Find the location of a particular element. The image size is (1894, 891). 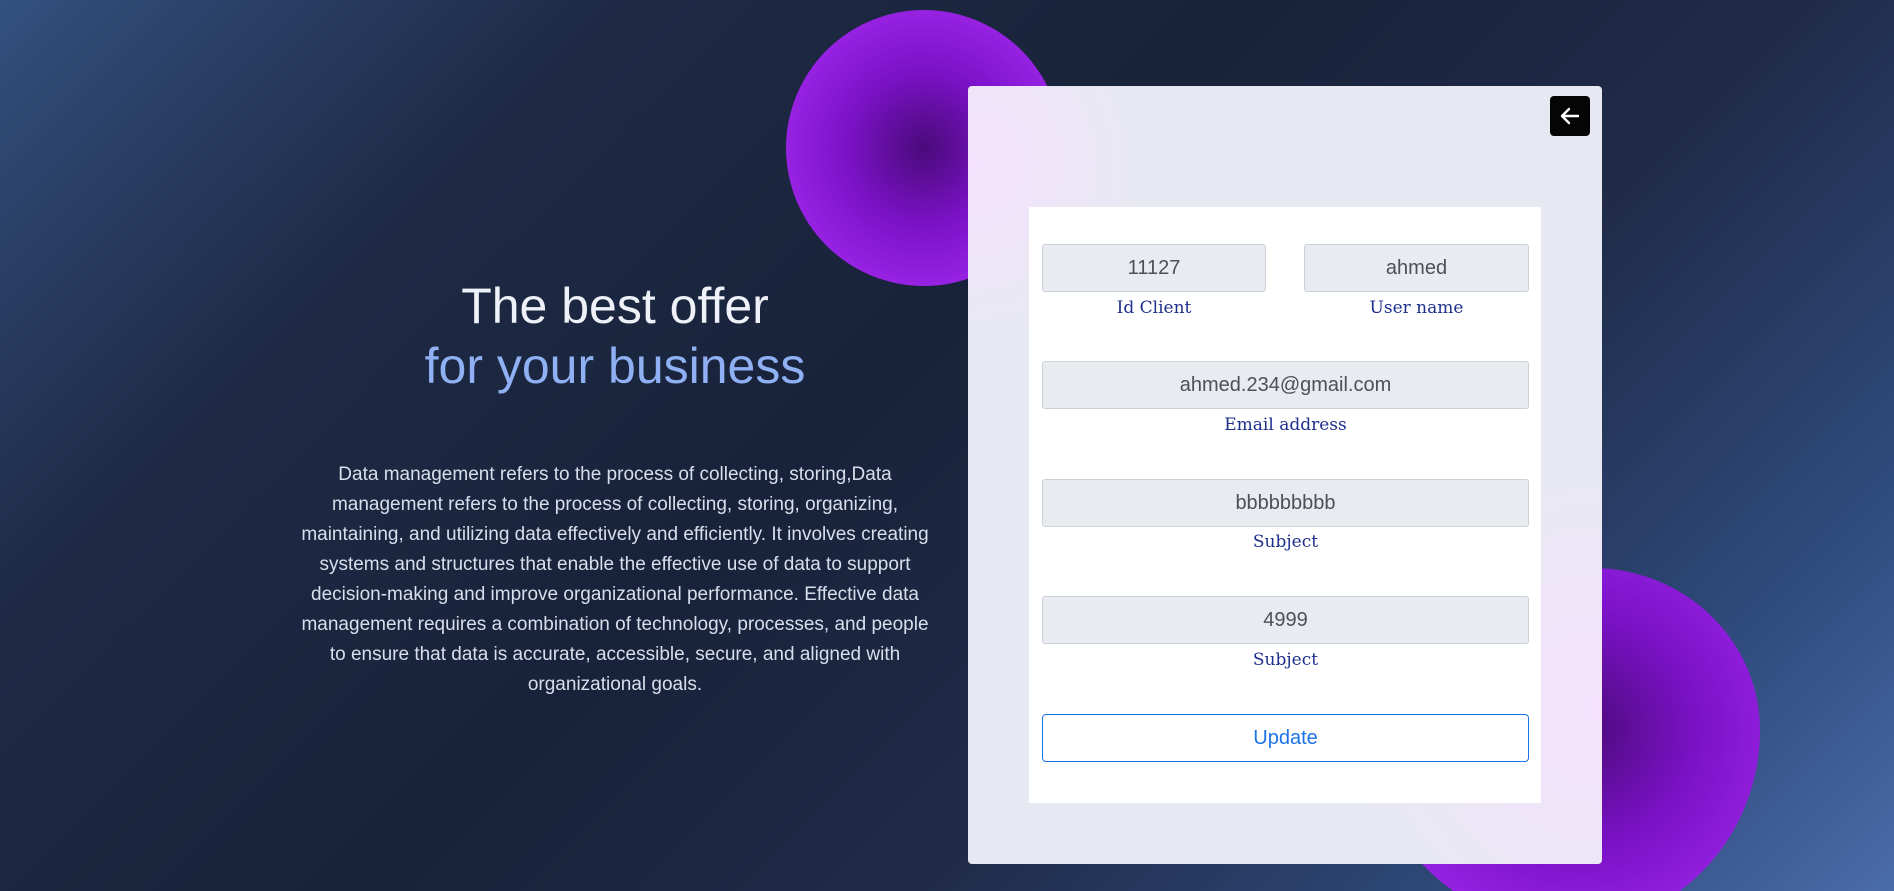

subject-label-2: Subject is located at coordinates (1285, 660).